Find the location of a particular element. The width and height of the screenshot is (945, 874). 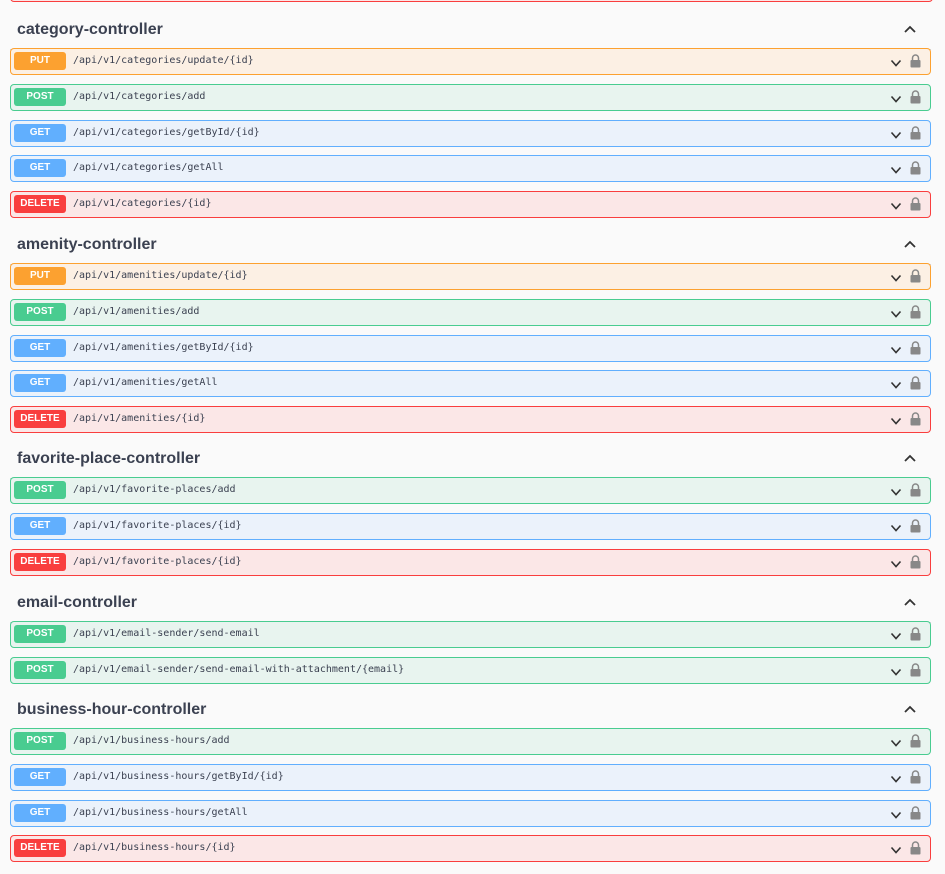

operation-row: POST/api/v1/categories/add is located at coordinates (470, 97).